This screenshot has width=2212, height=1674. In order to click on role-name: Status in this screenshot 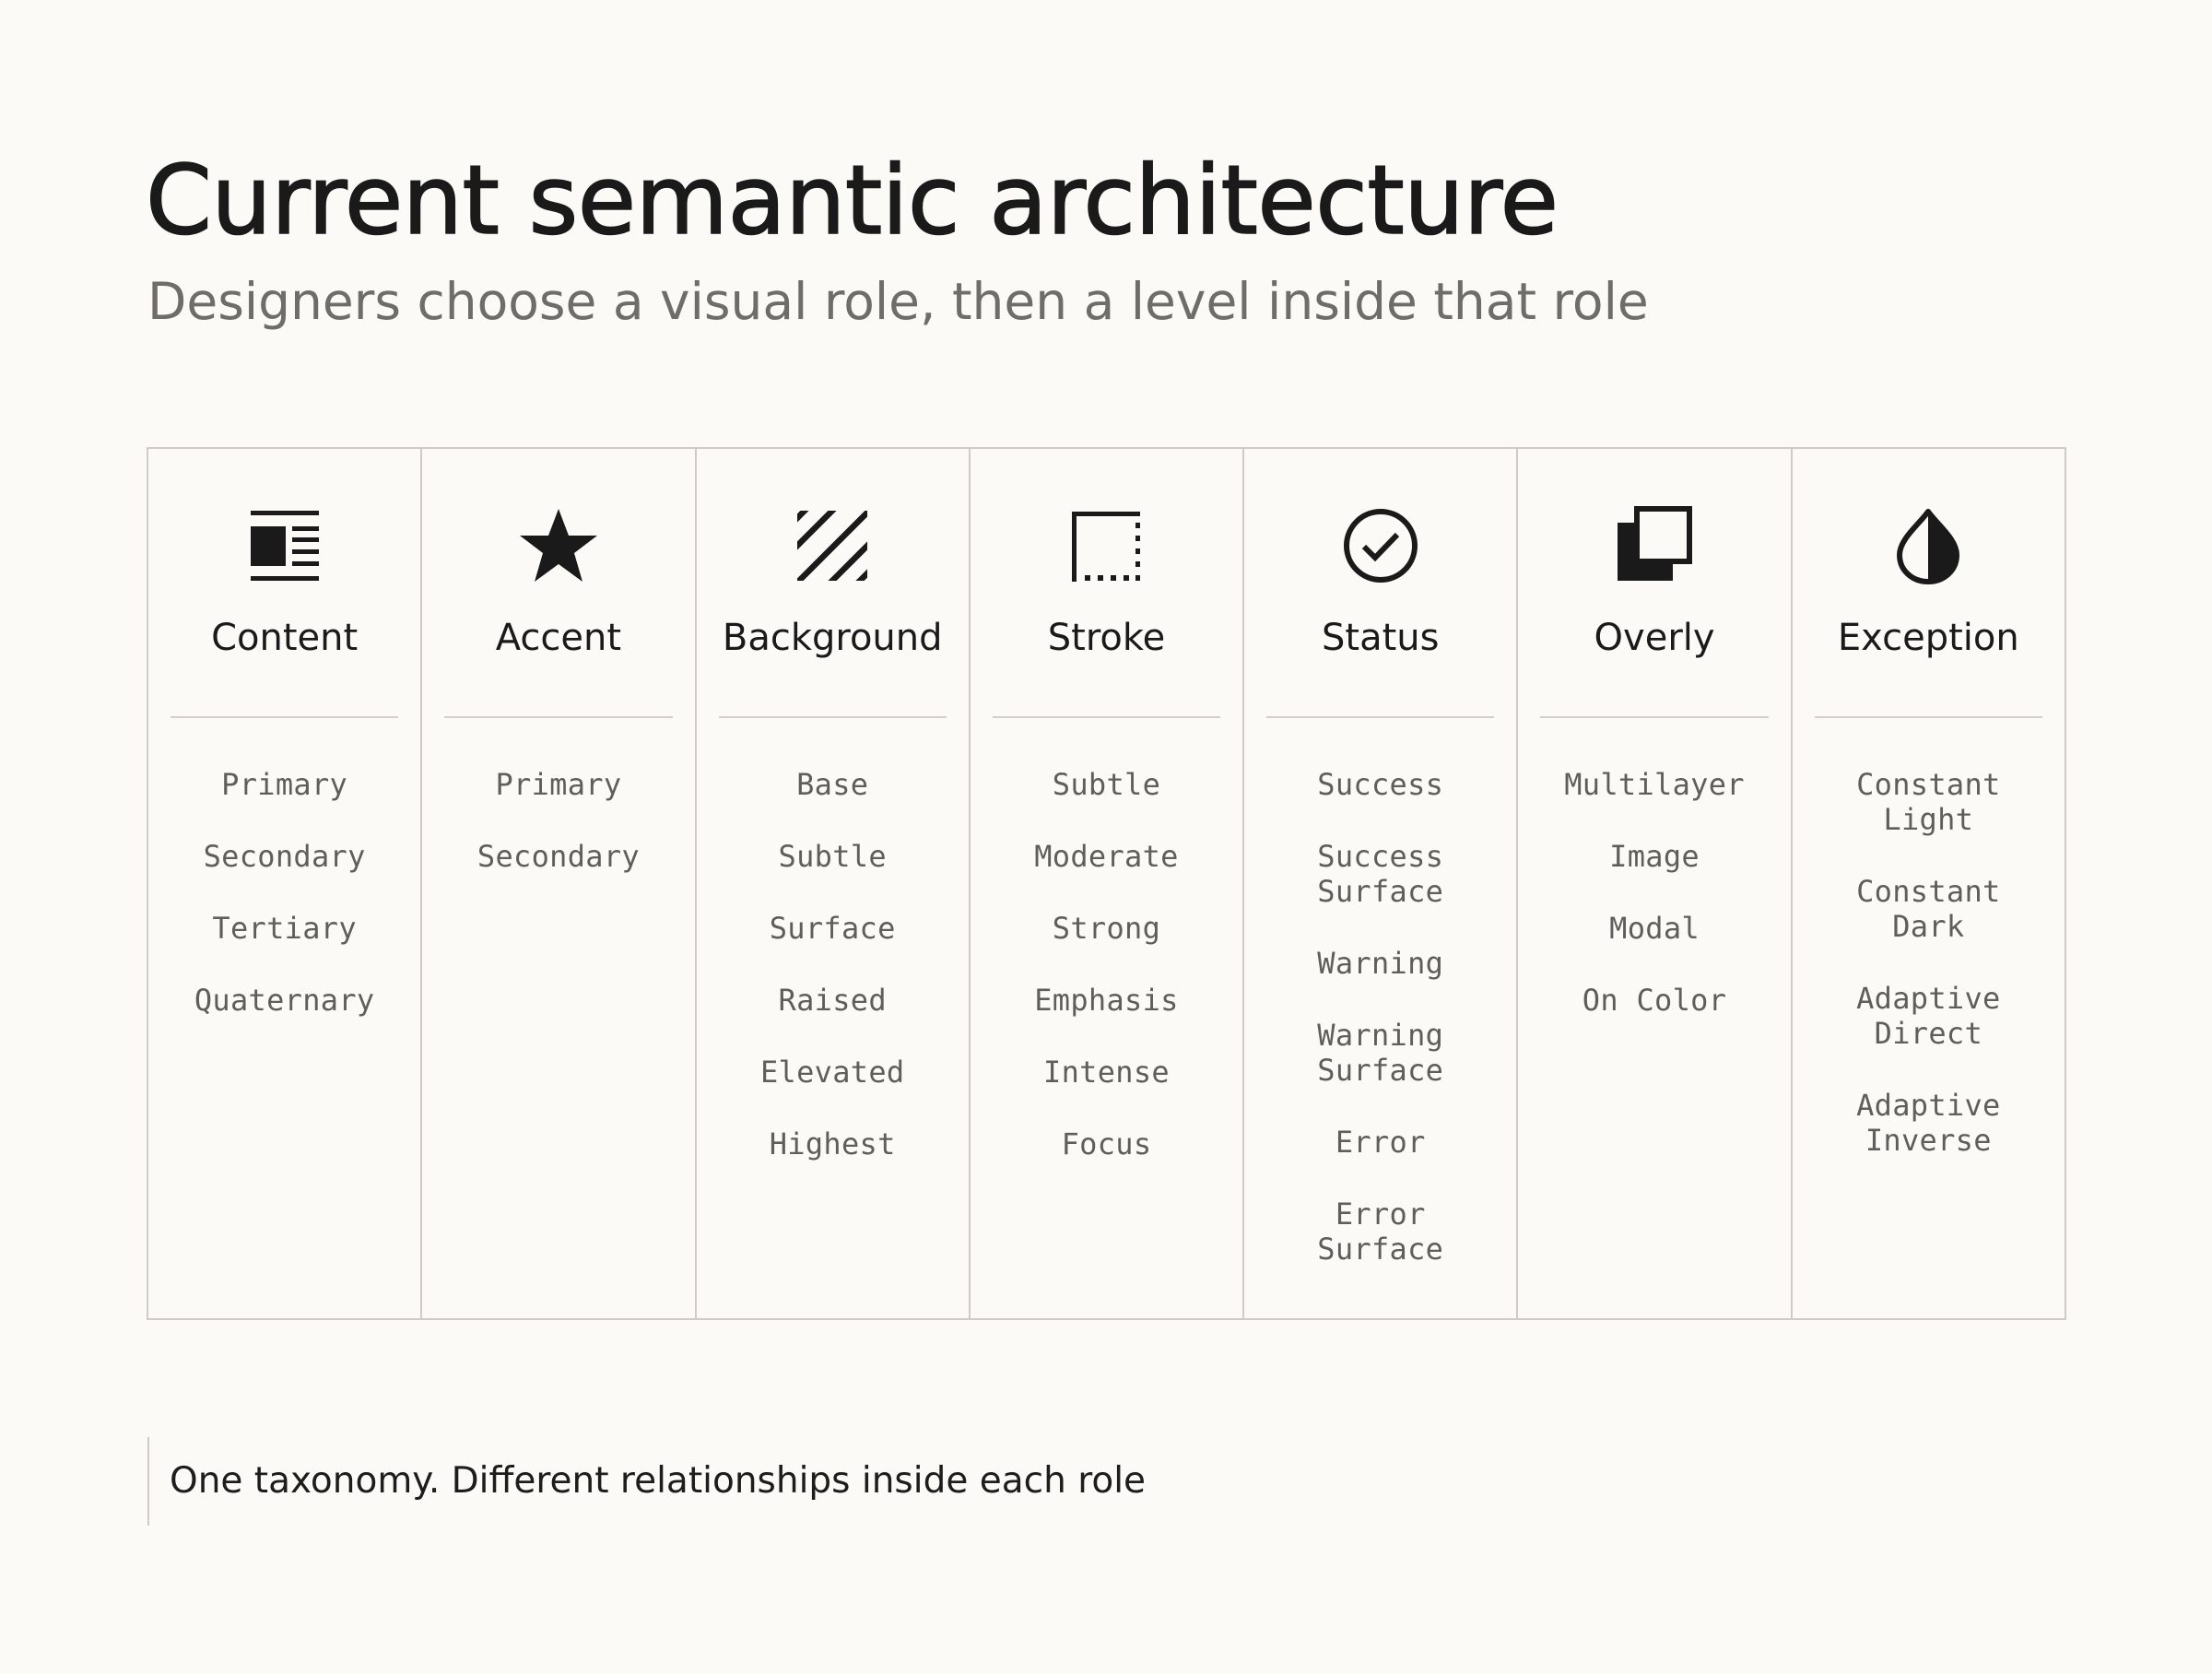, I will do `click(1381, 638)`.